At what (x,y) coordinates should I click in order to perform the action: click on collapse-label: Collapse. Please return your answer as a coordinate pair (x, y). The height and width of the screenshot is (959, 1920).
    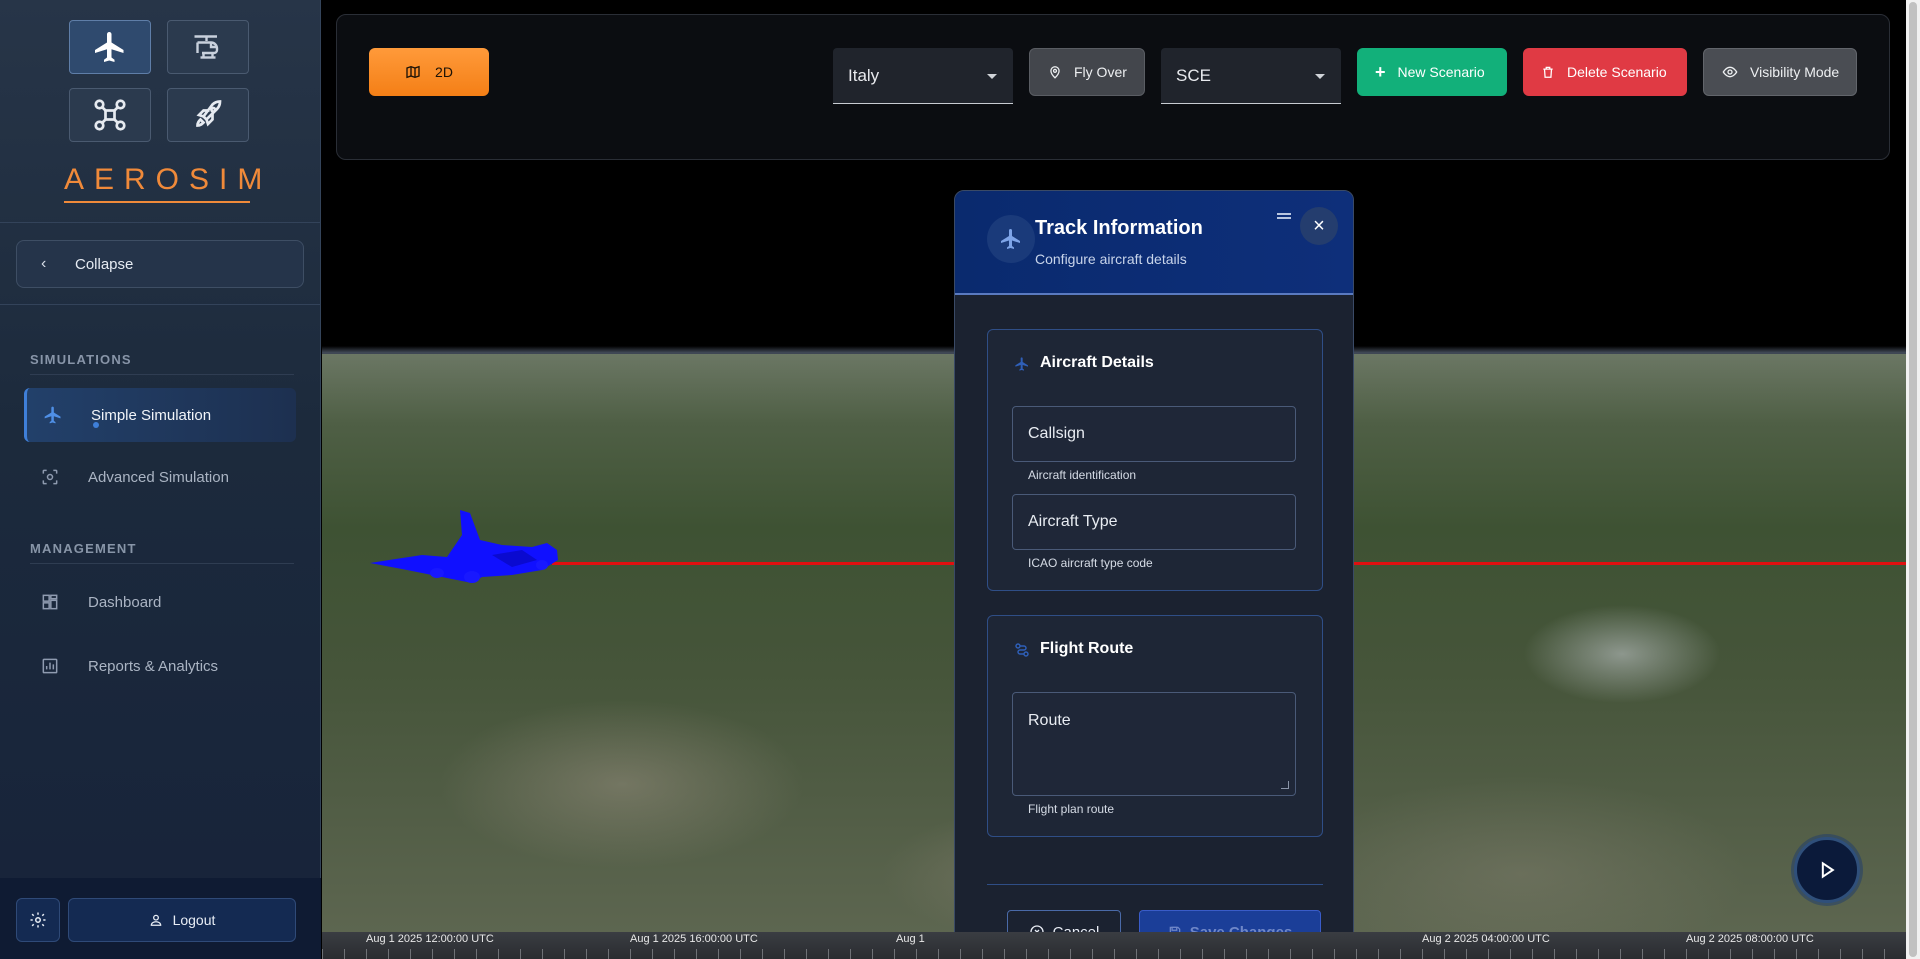
    Looking at the image, I should click on (104, 264).